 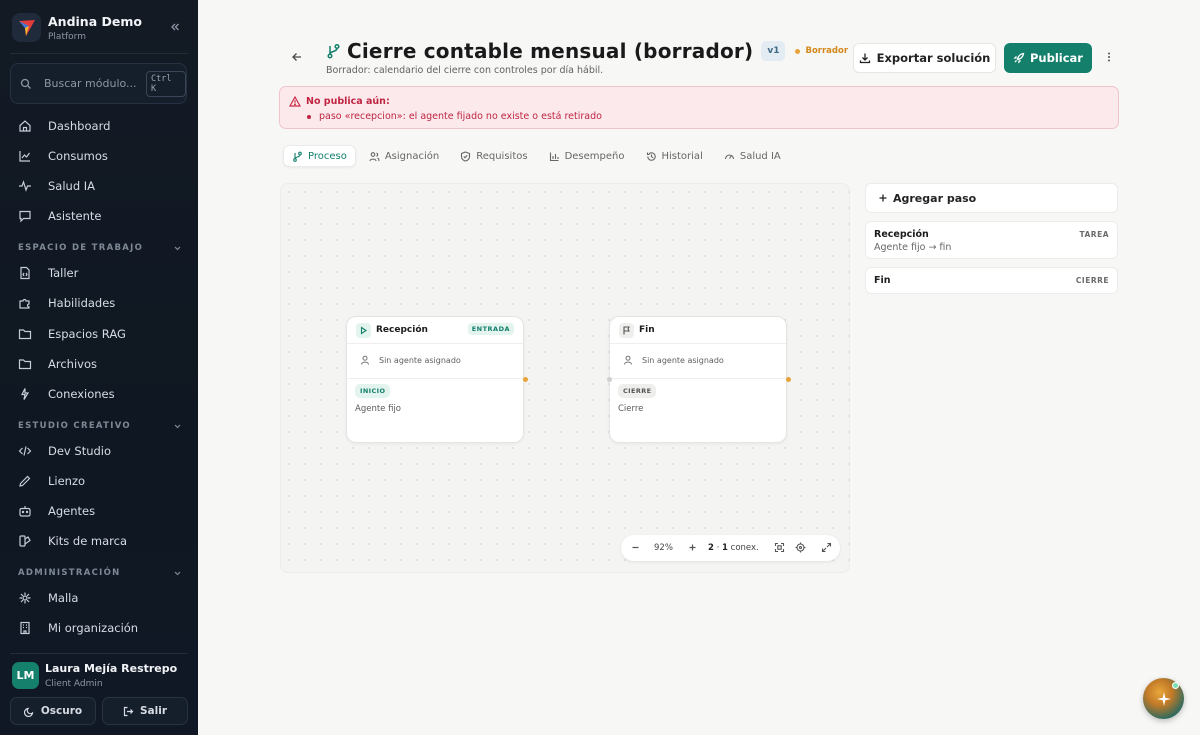 What do you see at coordinates (94, 675) in the screenshot?
I see `user-profile: LM Laura Mejía Restrepo Client Admin` at bounding box center [94, 675].